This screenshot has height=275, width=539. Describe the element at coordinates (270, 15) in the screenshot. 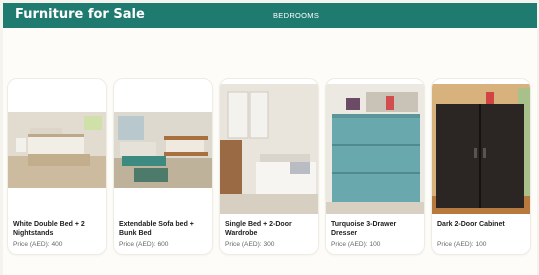

I see `header-bar: Furniture for Sale BEDROOMS` at that location.